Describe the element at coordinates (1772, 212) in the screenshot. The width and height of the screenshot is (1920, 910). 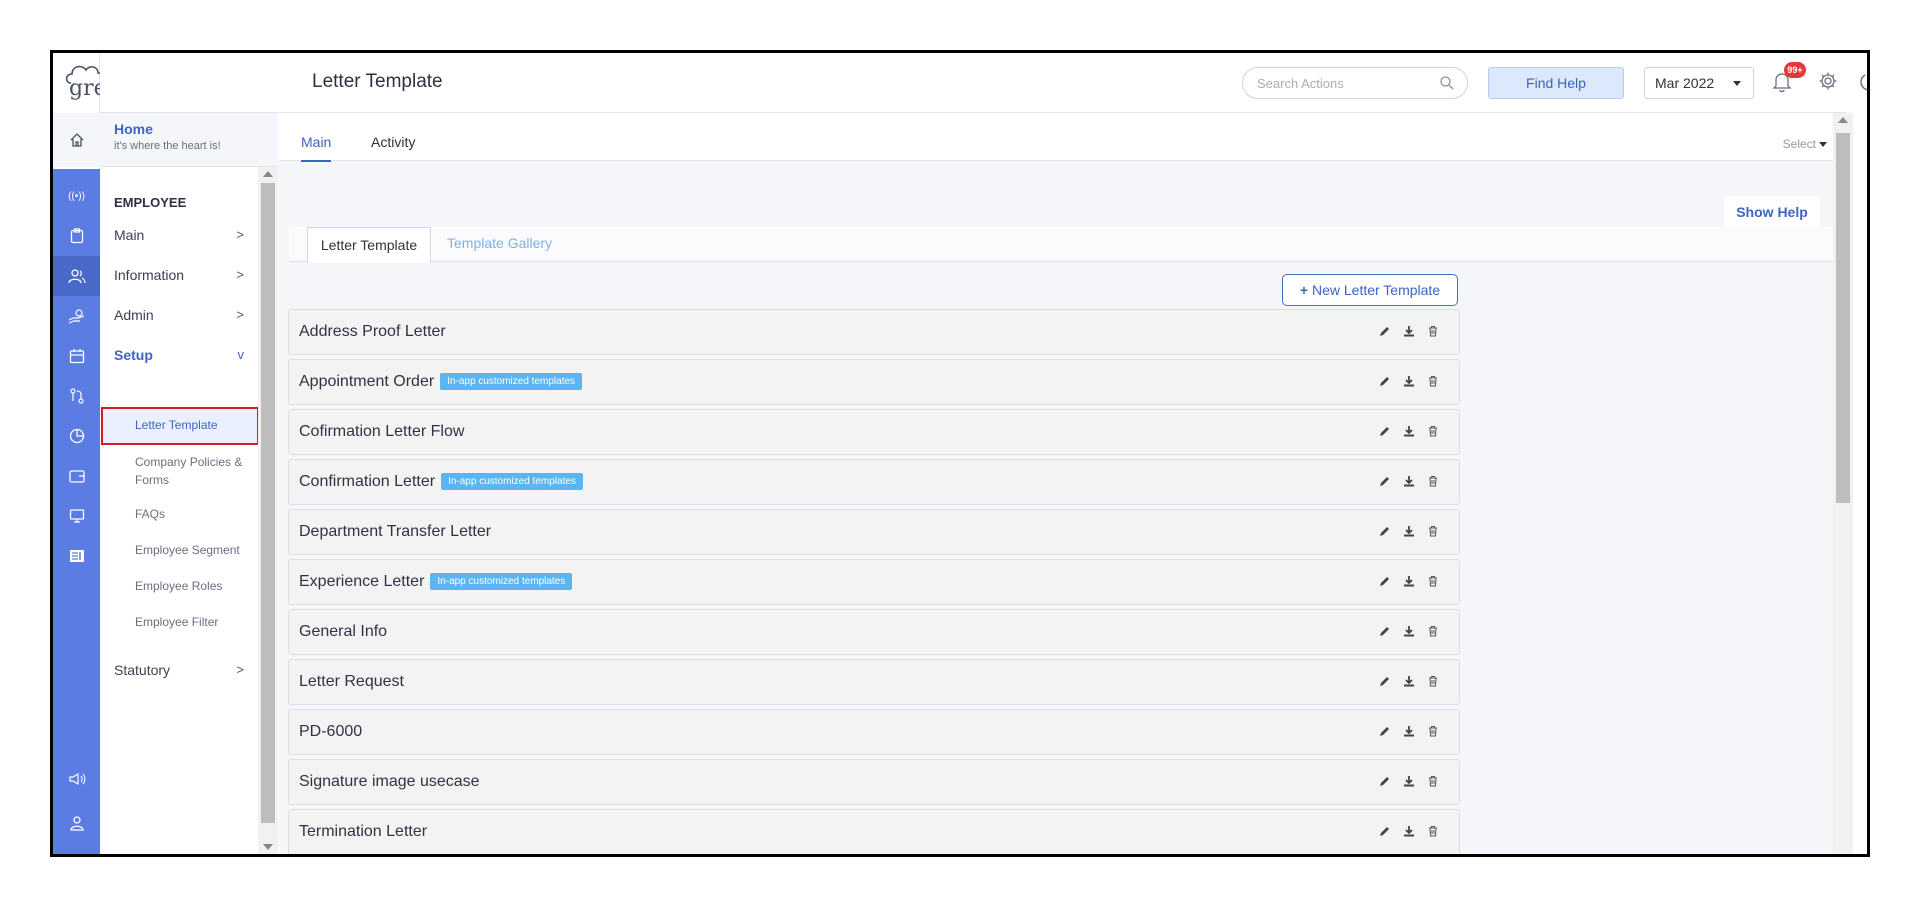
I see `show-help-button: Show Help` at that location.